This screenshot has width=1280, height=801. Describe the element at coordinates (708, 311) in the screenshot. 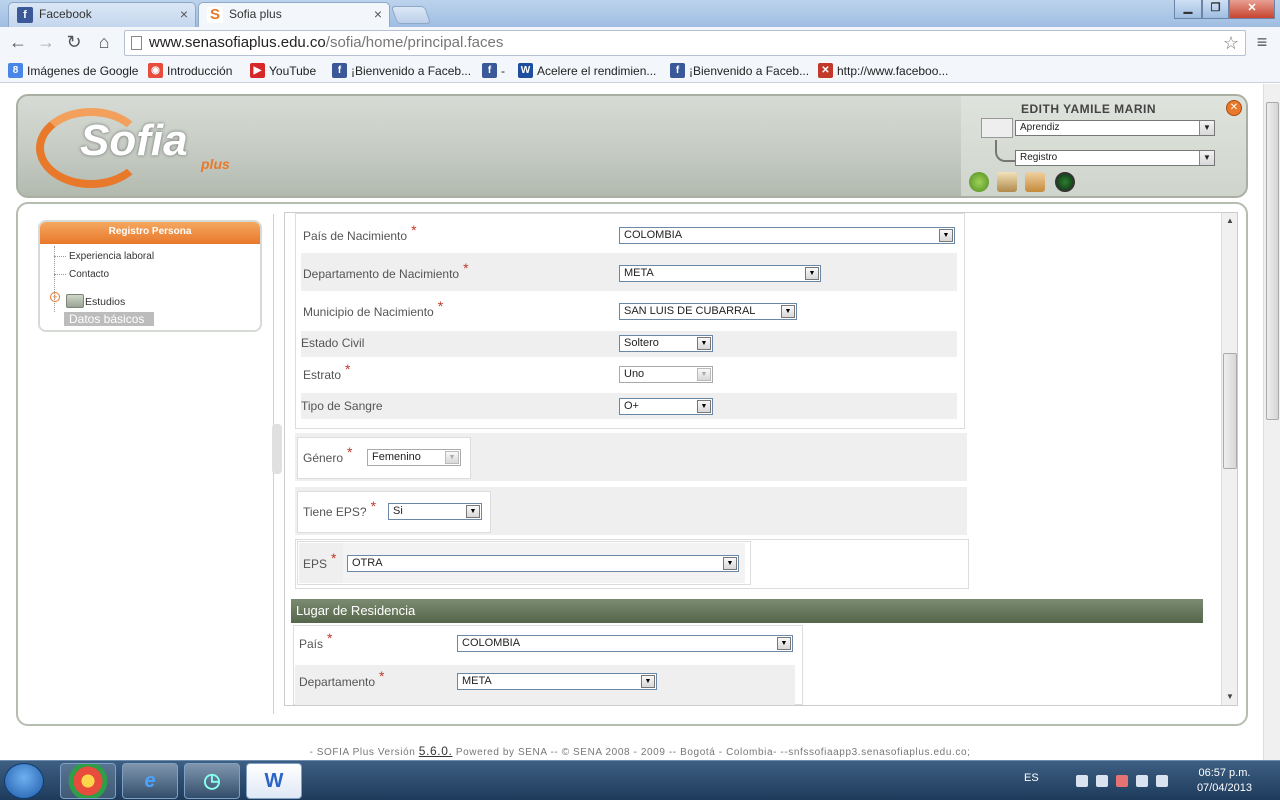

I see `municipio-nacimiento-select: SAN LUIS DE CUBARRAL ▼` at that location.